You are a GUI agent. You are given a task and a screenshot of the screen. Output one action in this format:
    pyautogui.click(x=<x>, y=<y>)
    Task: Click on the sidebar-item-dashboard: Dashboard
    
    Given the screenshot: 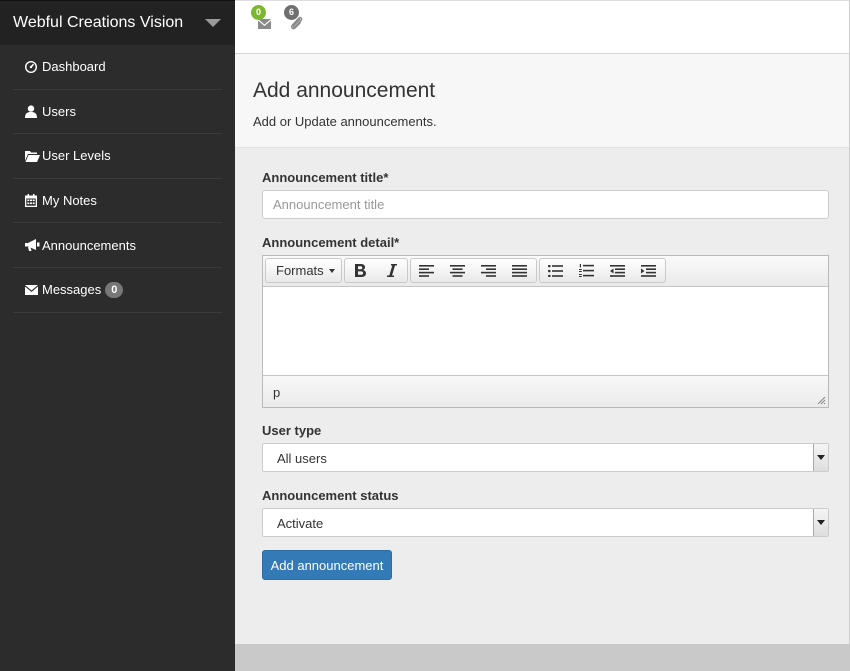 What is the action you would take?
    pyautogui.click(x=117, y=67)
    